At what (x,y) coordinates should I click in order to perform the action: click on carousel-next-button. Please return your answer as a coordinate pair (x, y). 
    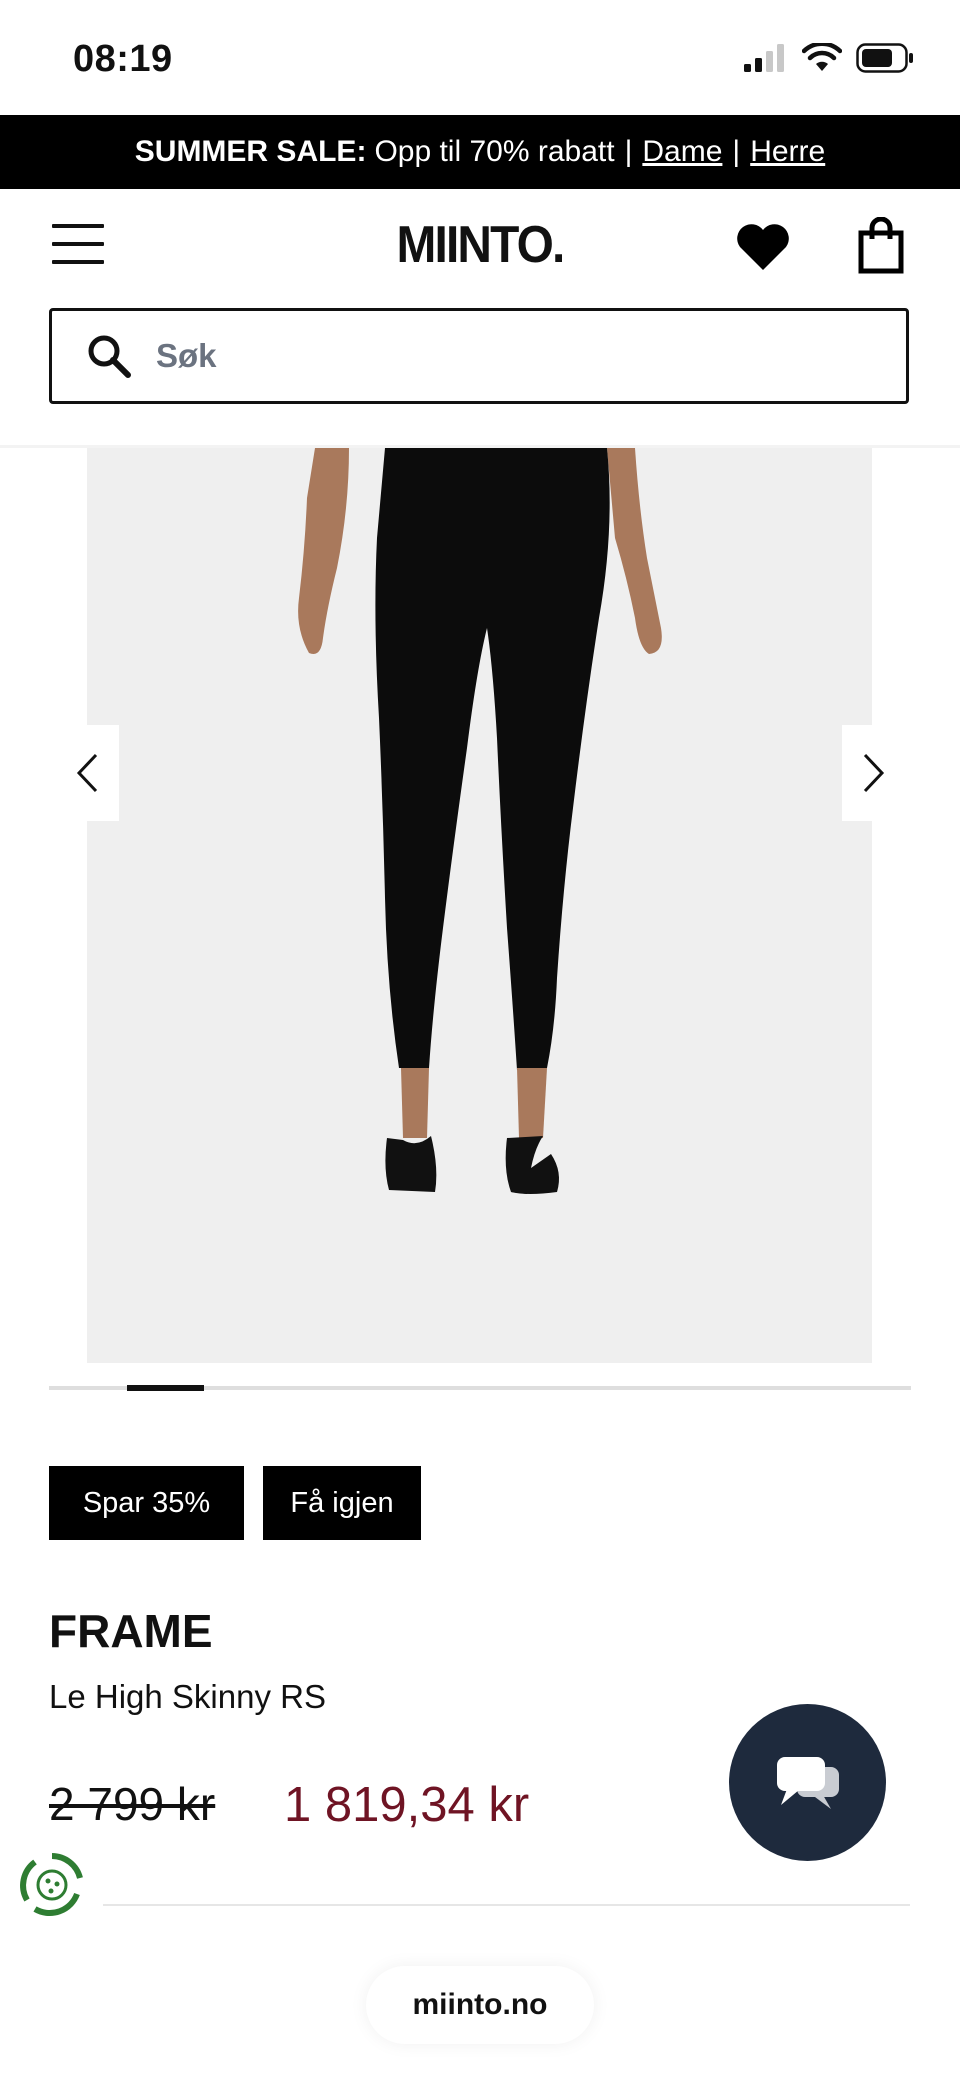
    Looking at the image, I should click on (874, 773).